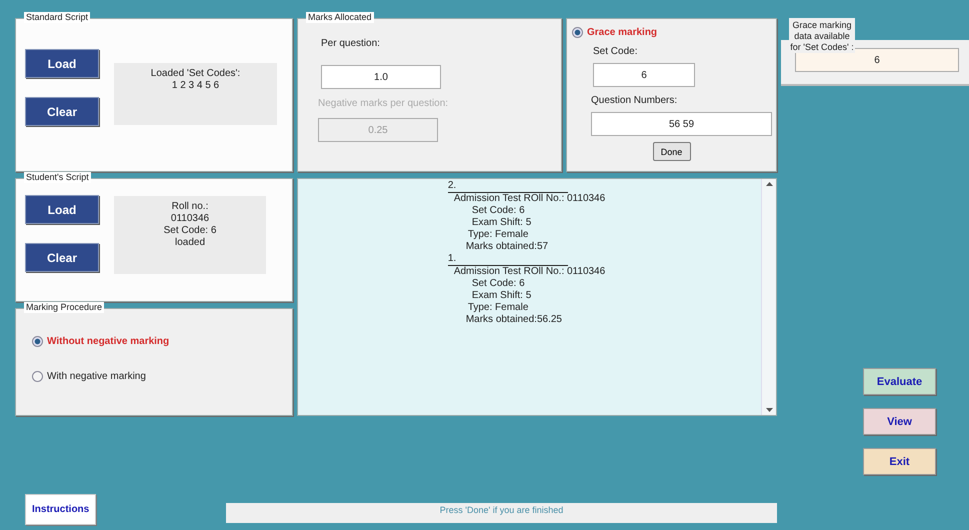 The height and width of the screenshot is (530, 969). Describe the element at coordinates (769, 410) in the screenshot. I see `scroll-down-icon` at that location.